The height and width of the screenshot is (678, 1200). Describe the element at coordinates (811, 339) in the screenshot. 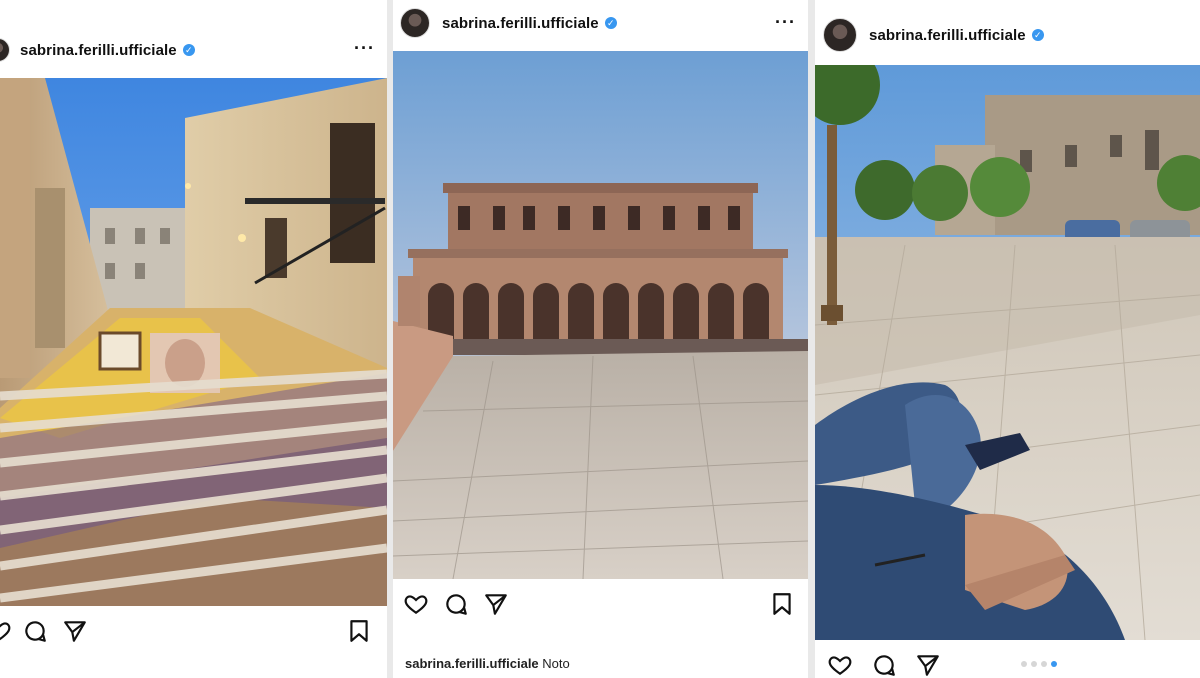

I see `panel-divider` at that location.